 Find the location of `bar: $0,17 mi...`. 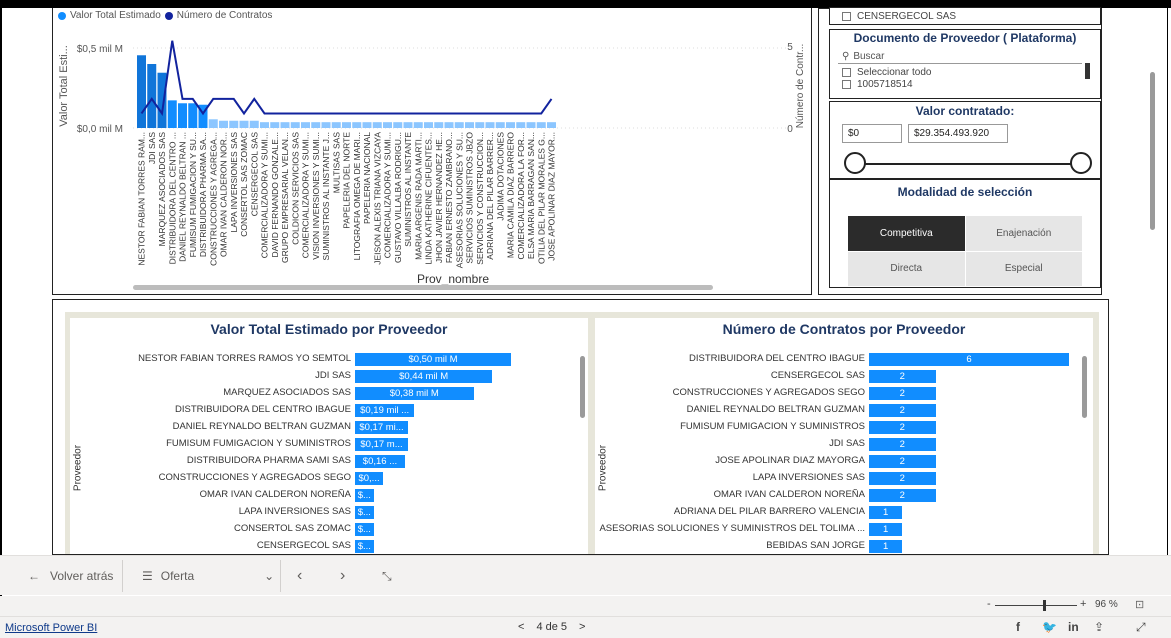

bar: $0,17 mi... is located at coordinates (382, 427).